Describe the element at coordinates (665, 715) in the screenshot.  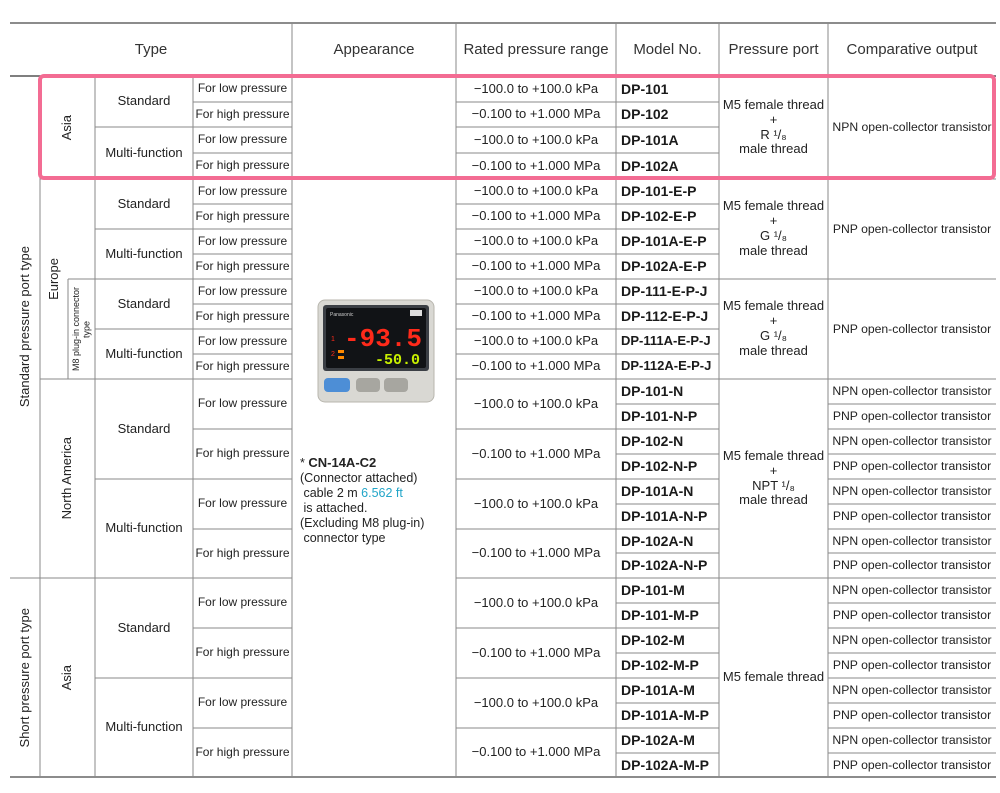
I see `model-cell: DP-101A-M-P` at that location.